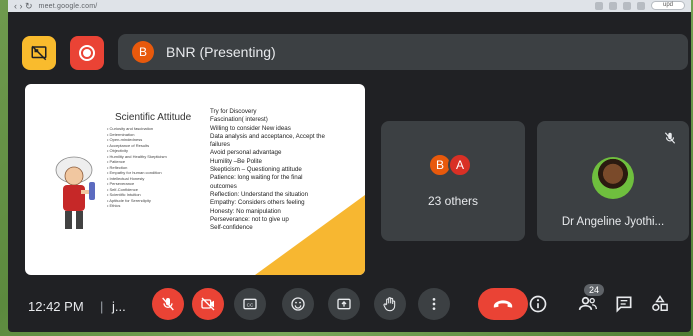  I want to click on call-end-icon, so click(503, 304).